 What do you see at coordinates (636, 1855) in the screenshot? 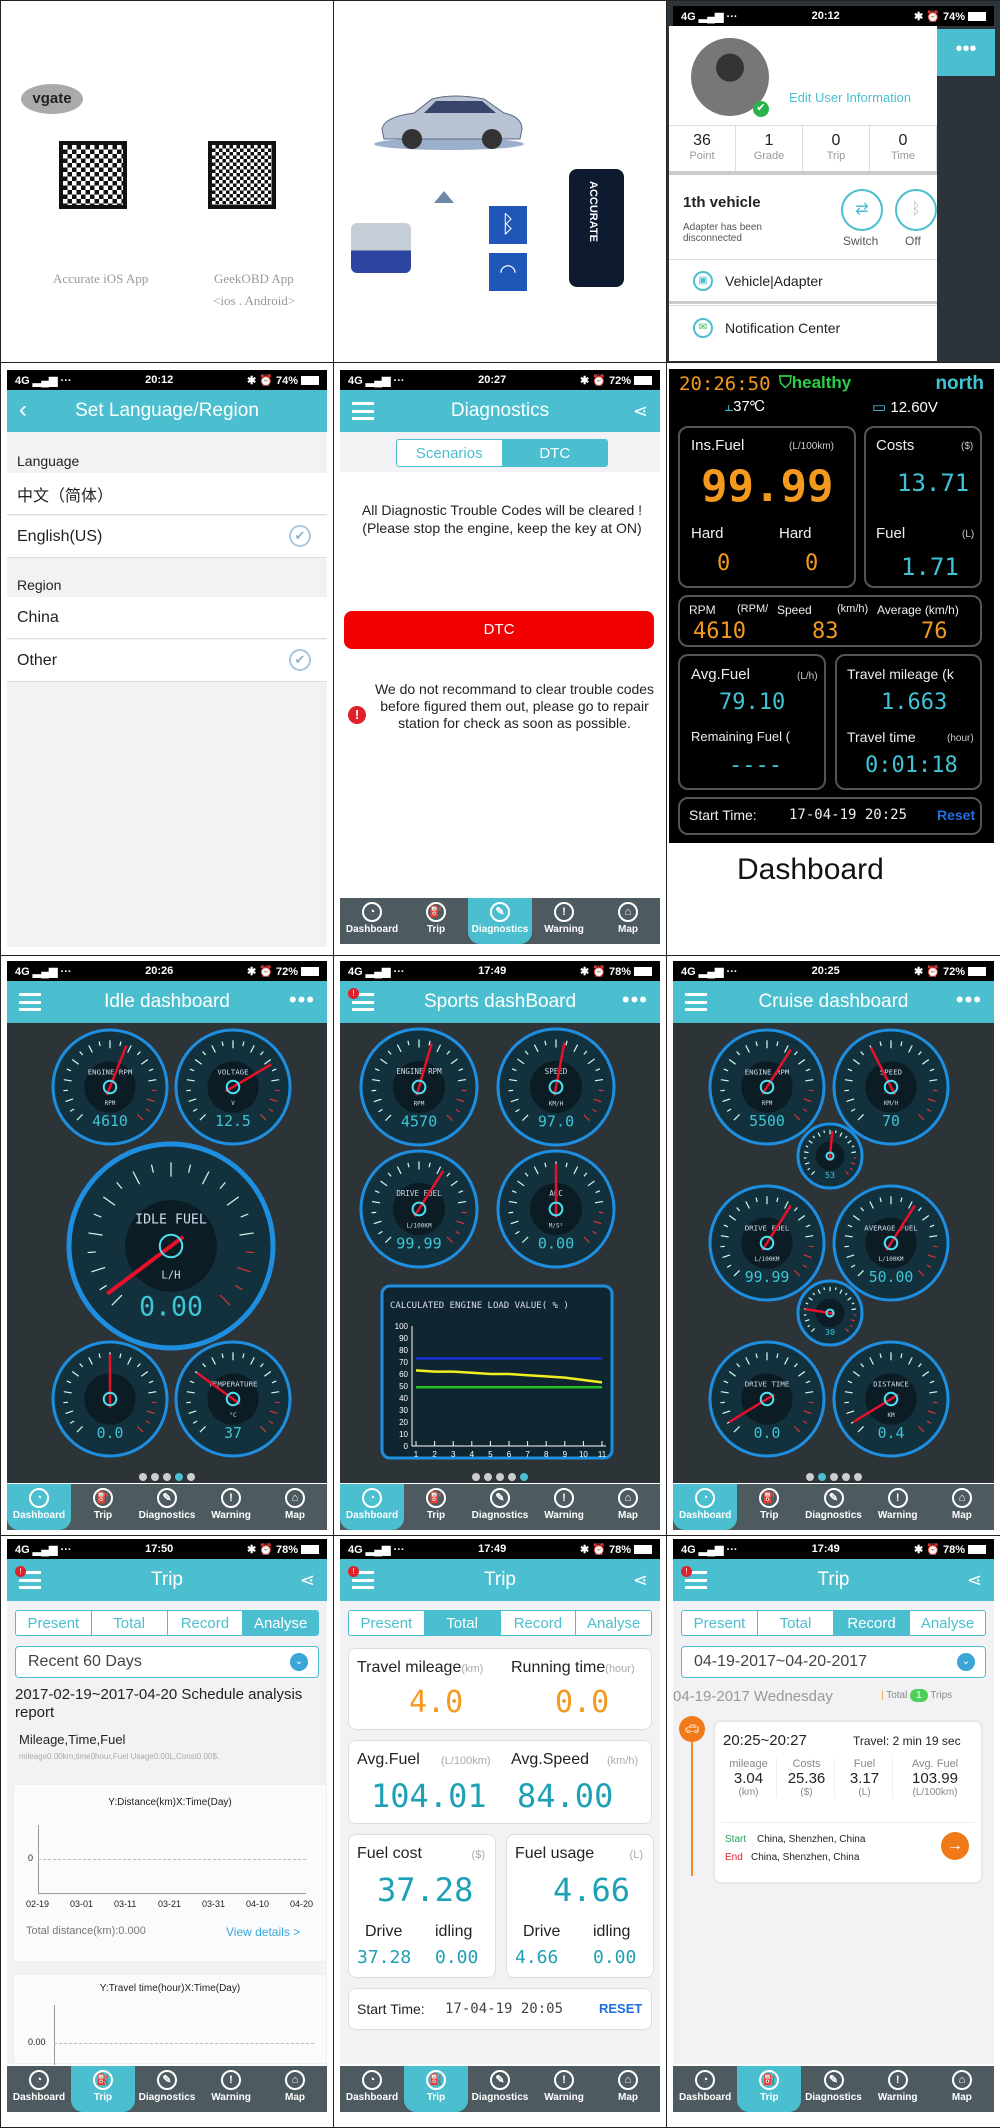
I see `unit: (L)` at bounding box center [636, 1855].